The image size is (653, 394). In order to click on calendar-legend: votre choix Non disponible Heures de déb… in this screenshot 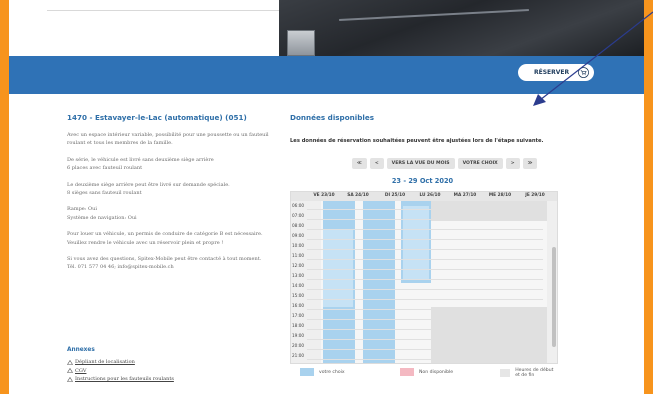, I will do `click(424, 374)`.